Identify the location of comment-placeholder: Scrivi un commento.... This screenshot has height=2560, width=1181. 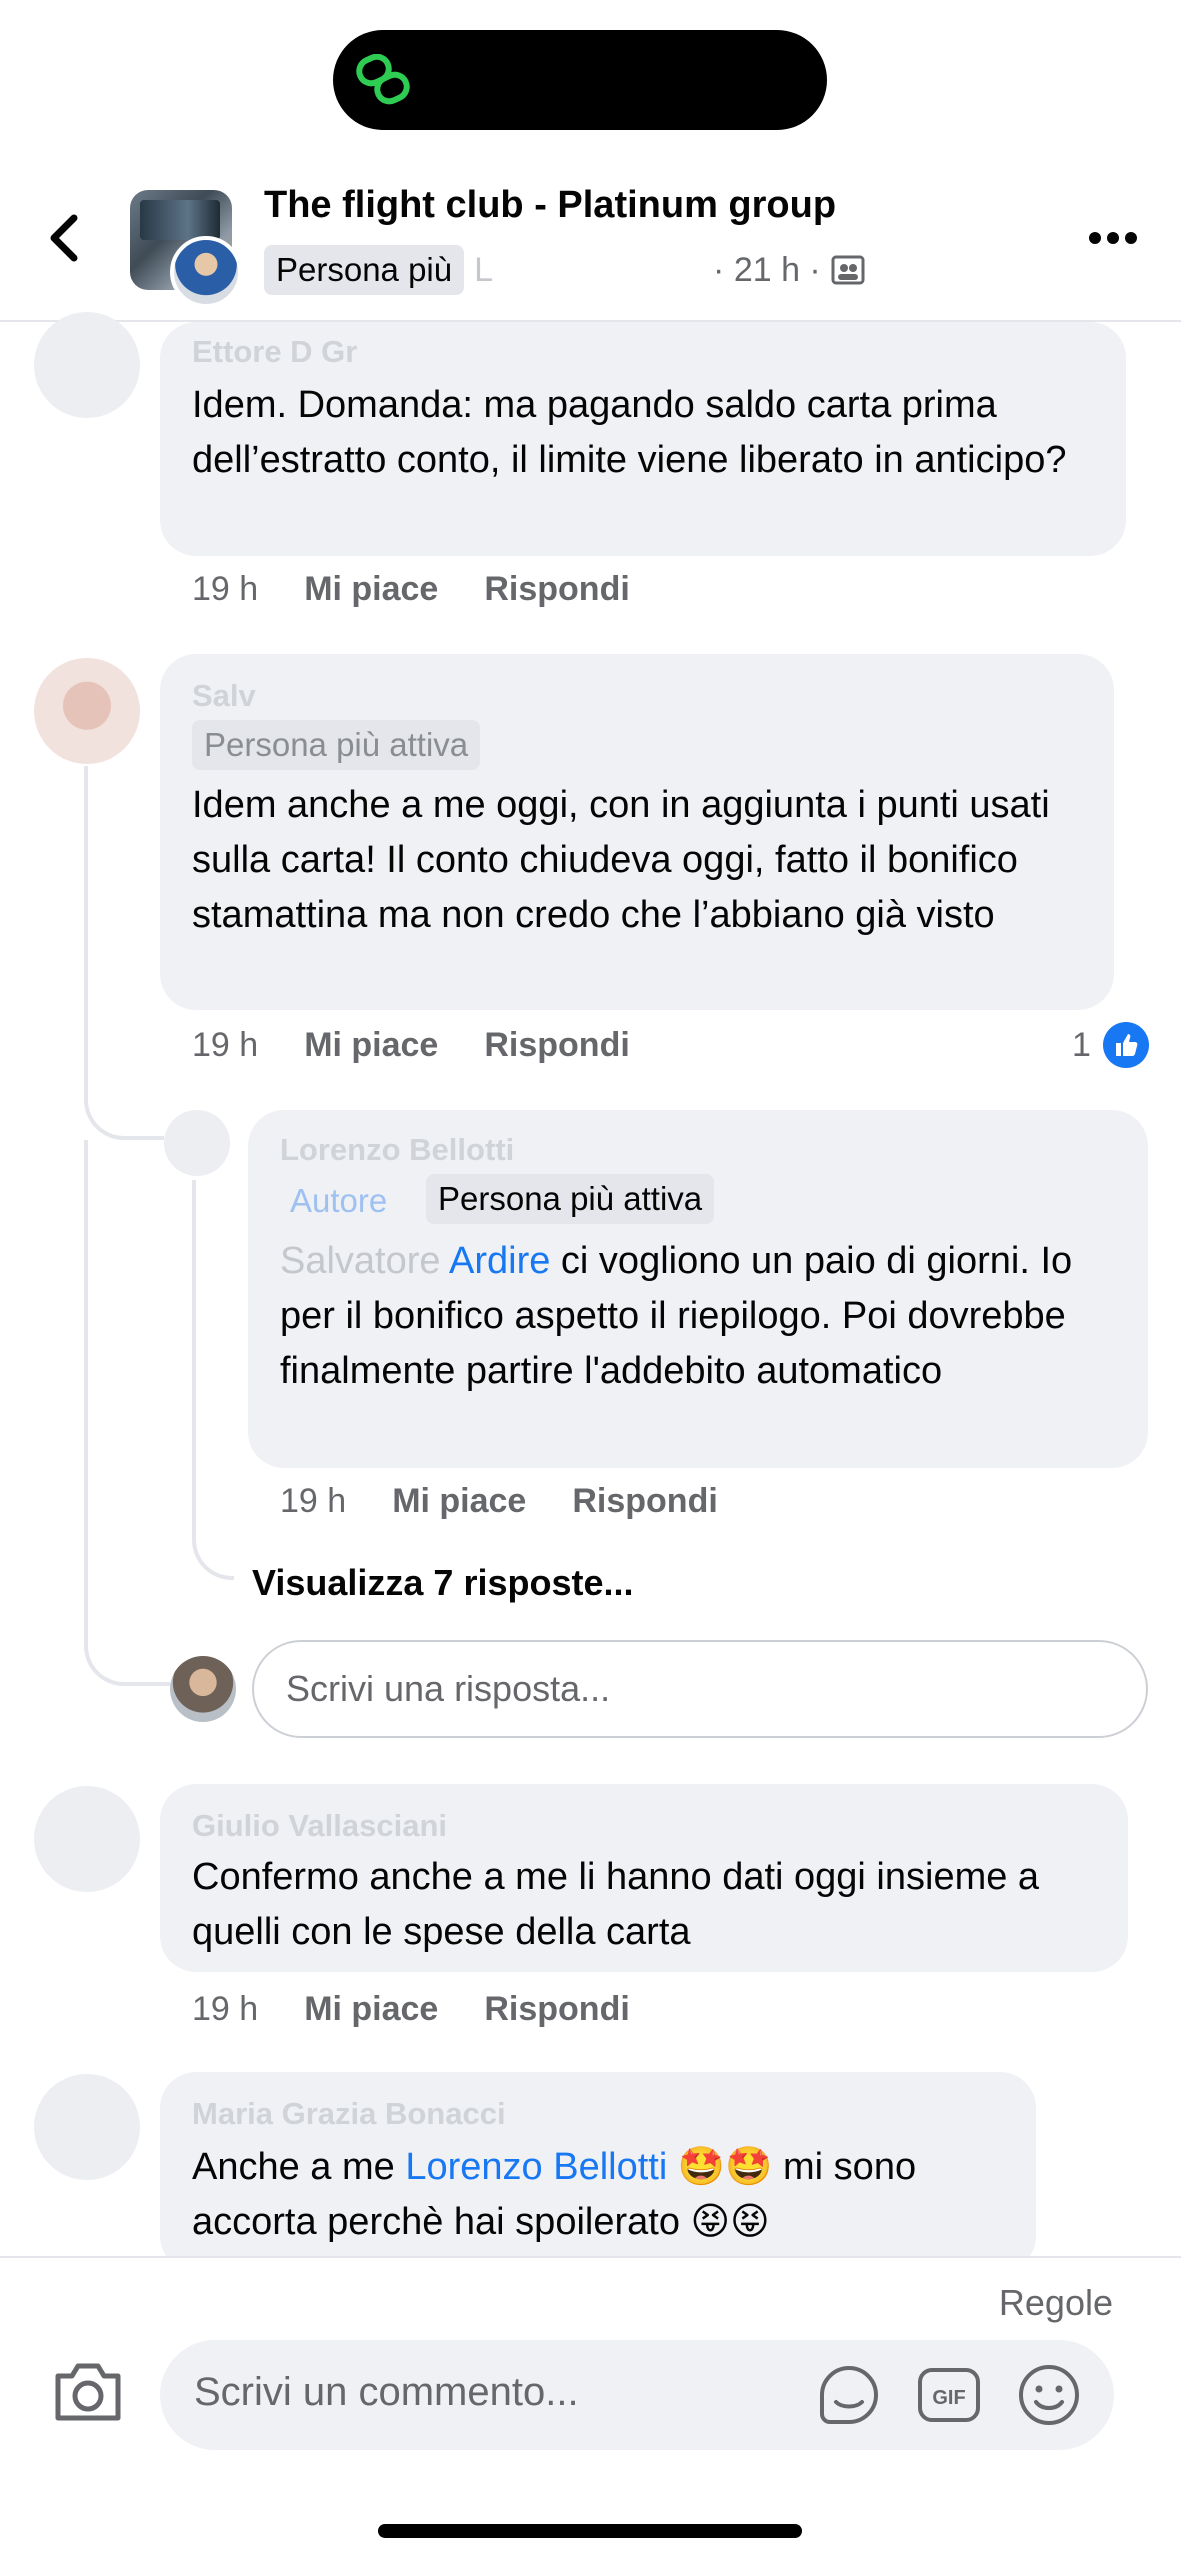
(386, 2392).